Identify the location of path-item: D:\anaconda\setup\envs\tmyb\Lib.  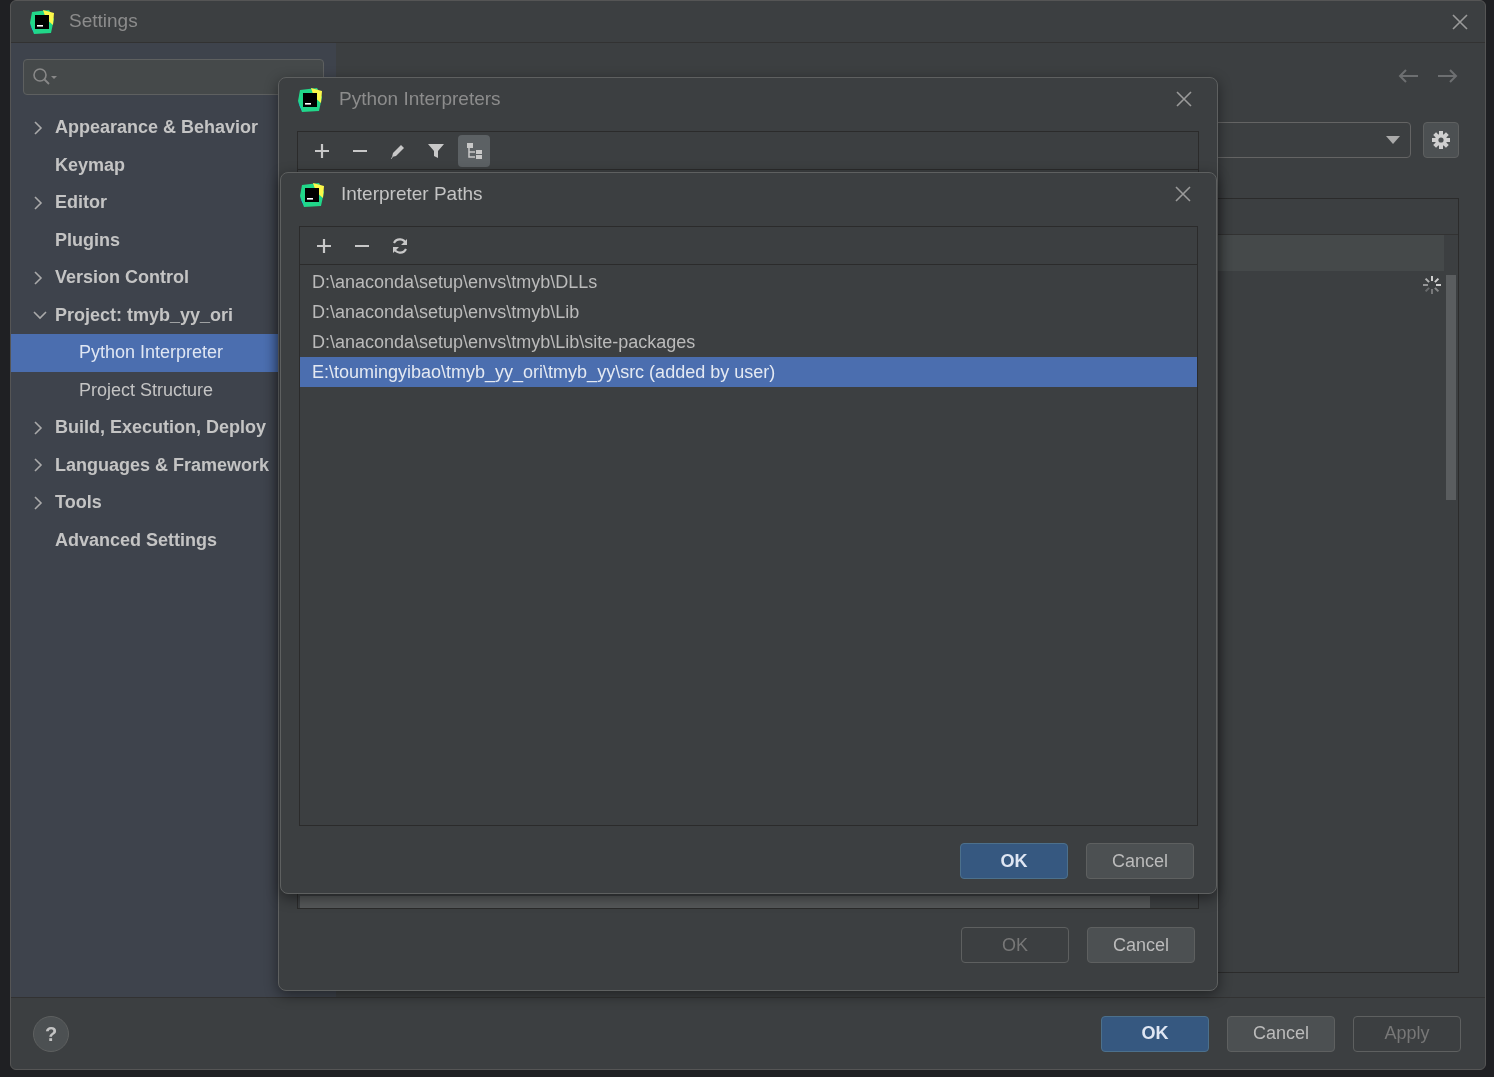
(748, 312).